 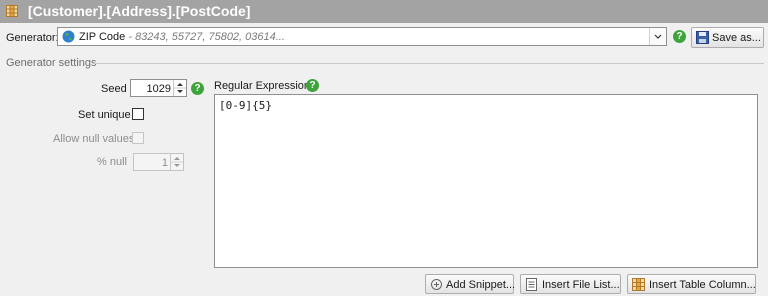 I want to click on seed-value: 1029, so click(x=158, y=89).